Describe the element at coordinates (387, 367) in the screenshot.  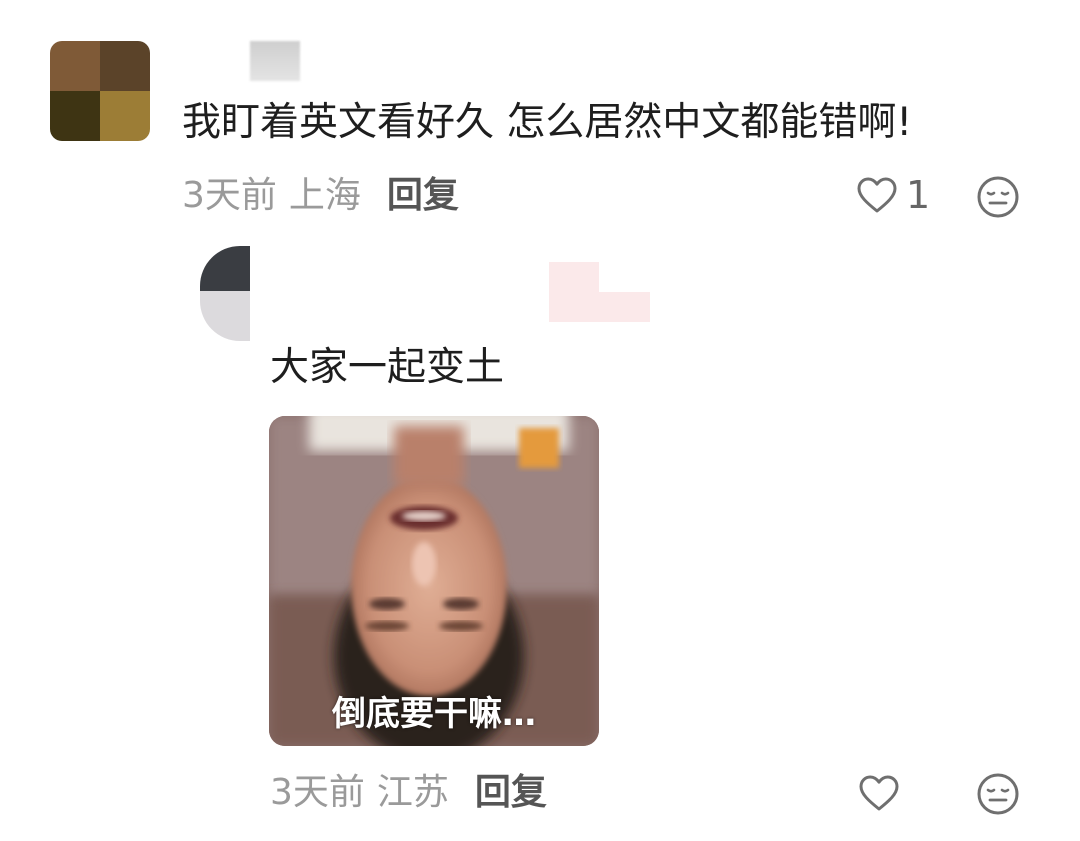
I see `reply-text: 大家一起变土` at that location.